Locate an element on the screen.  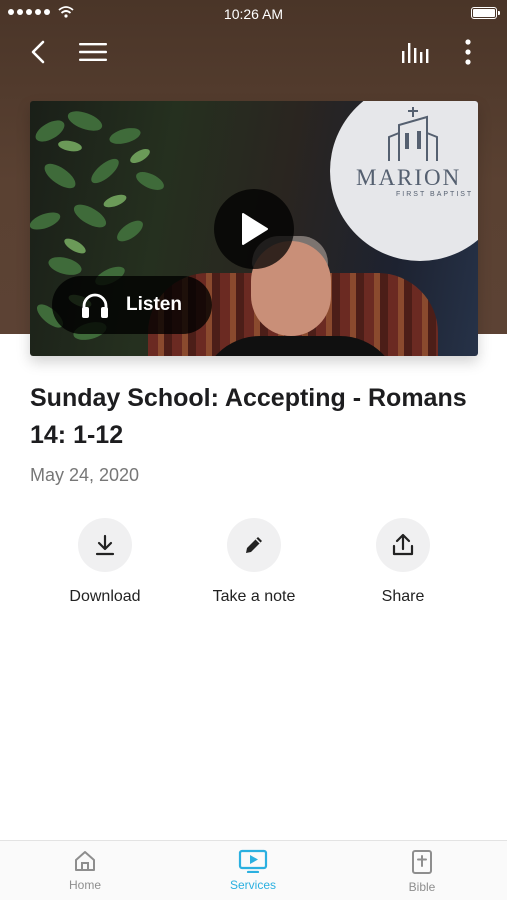
play-button is located at coordinates (254, 229).